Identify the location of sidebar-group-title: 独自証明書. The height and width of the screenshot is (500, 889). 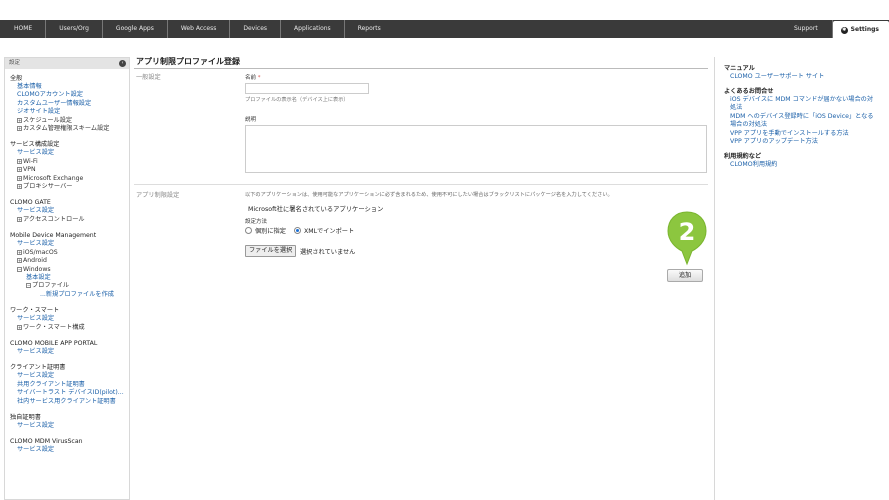
(25, 417).